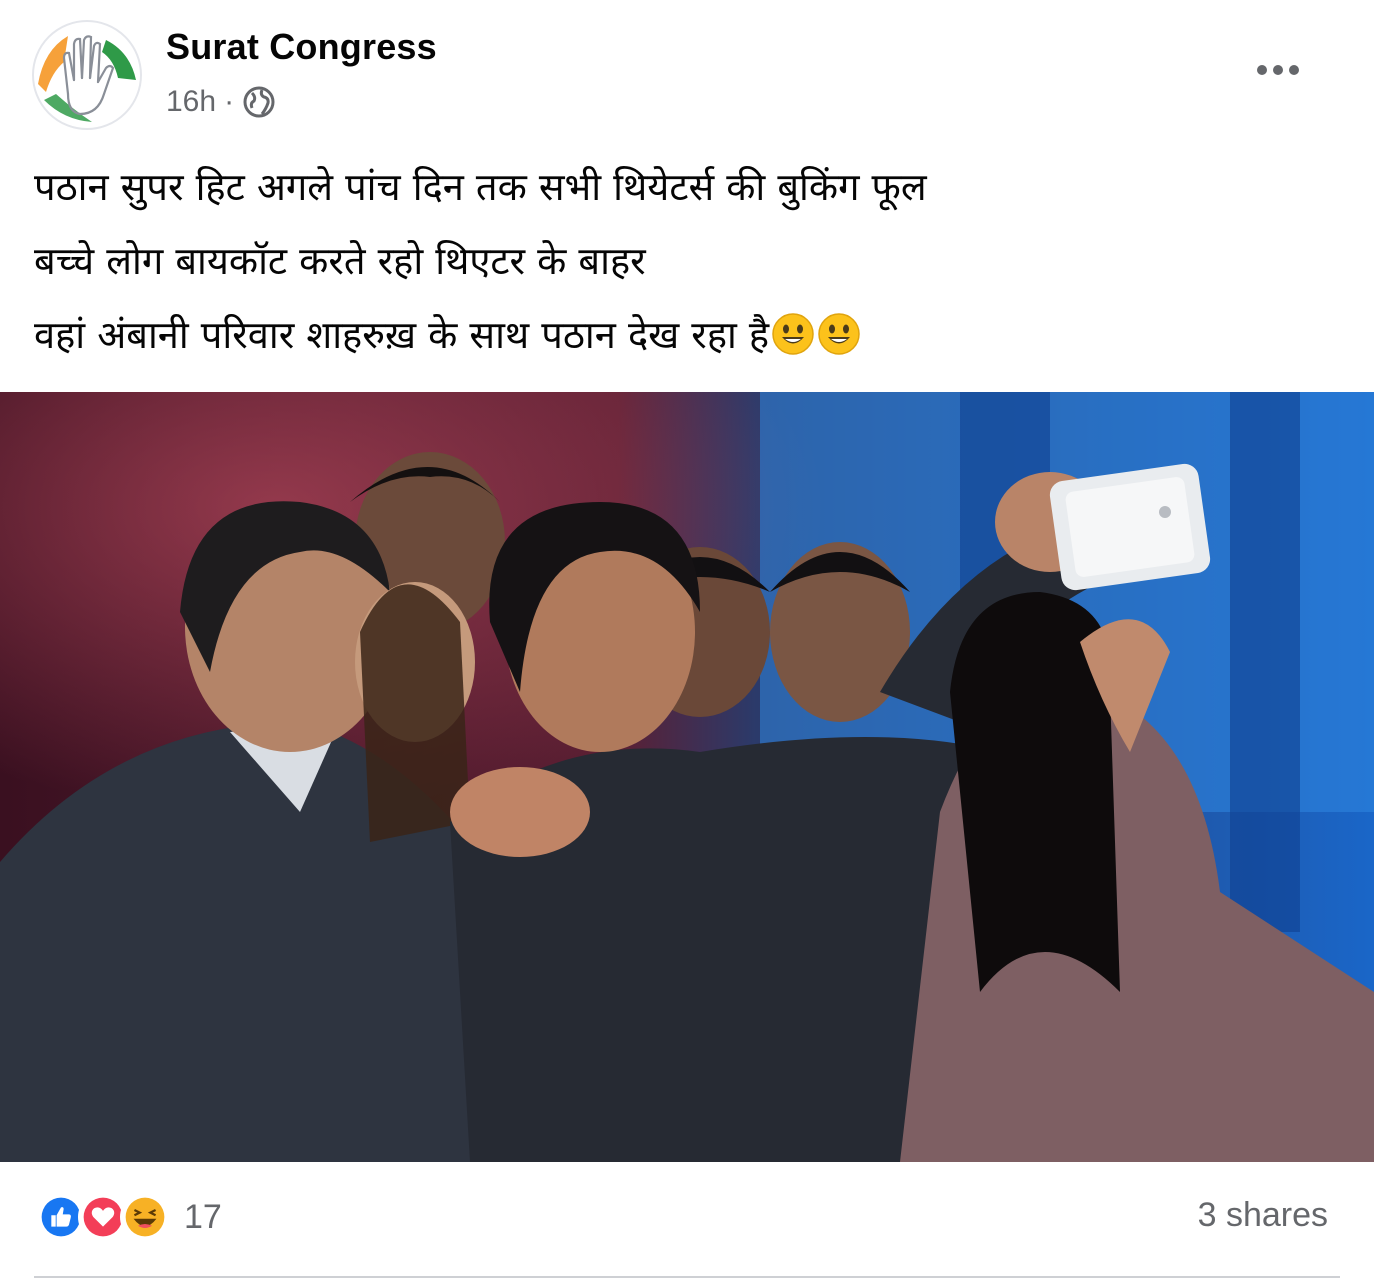 The width and height of the screenshot is (1374, 1282). Describe the element at coordinates (145, 1217) in the screenshot. I see `haha-icon` at that location.